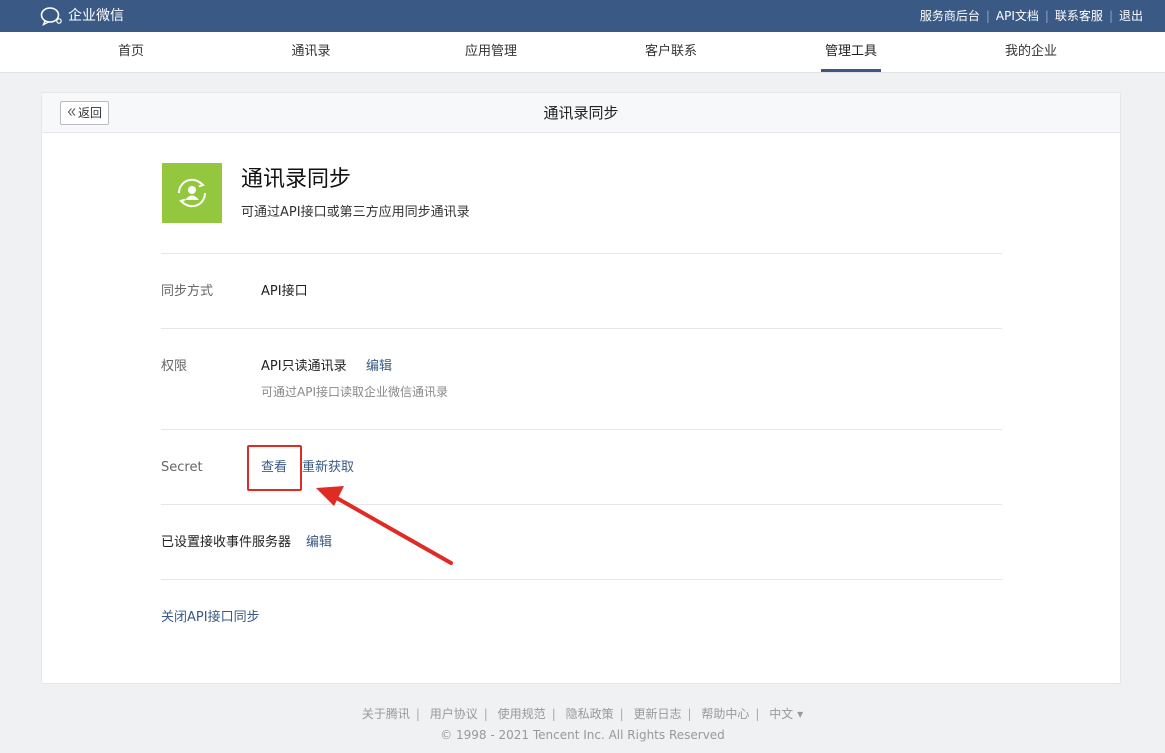 Image resolution: width=1165 pixels, height=753 pixels. I want to click on nav-management-tools: 管理工具, so click(851, 52).